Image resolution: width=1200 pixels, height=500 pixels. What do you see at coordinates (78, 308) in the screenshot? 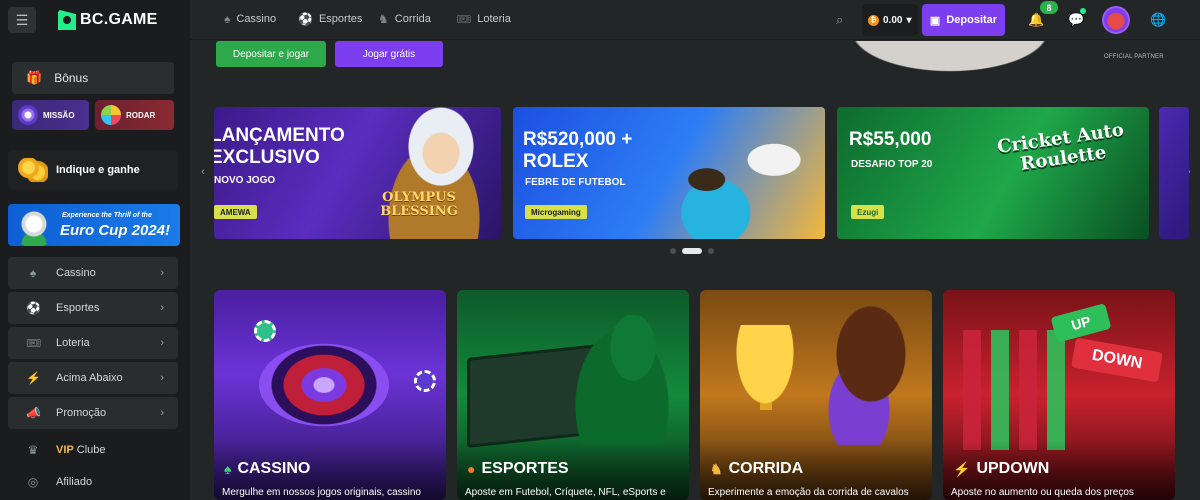
I see `sidebar-item-label: Esportes` at bounding box center [78, 308].